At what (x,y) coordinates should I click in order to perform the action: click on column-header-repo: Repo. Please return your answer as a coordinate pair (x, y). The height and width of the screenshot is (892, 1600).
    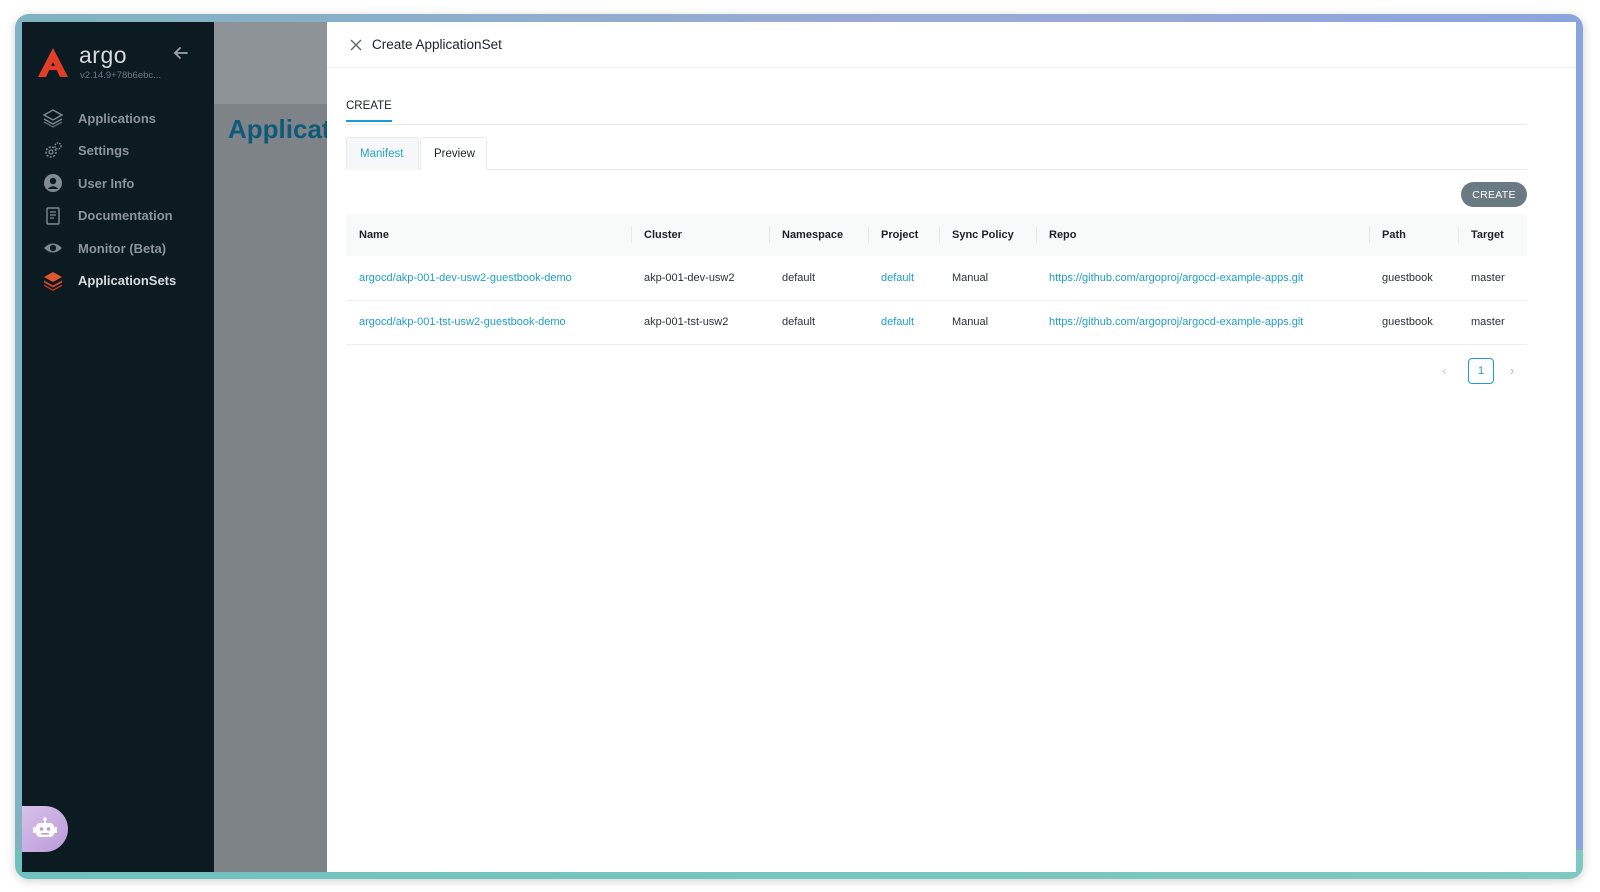
    Looking at the image, I should click on (1202, 235).